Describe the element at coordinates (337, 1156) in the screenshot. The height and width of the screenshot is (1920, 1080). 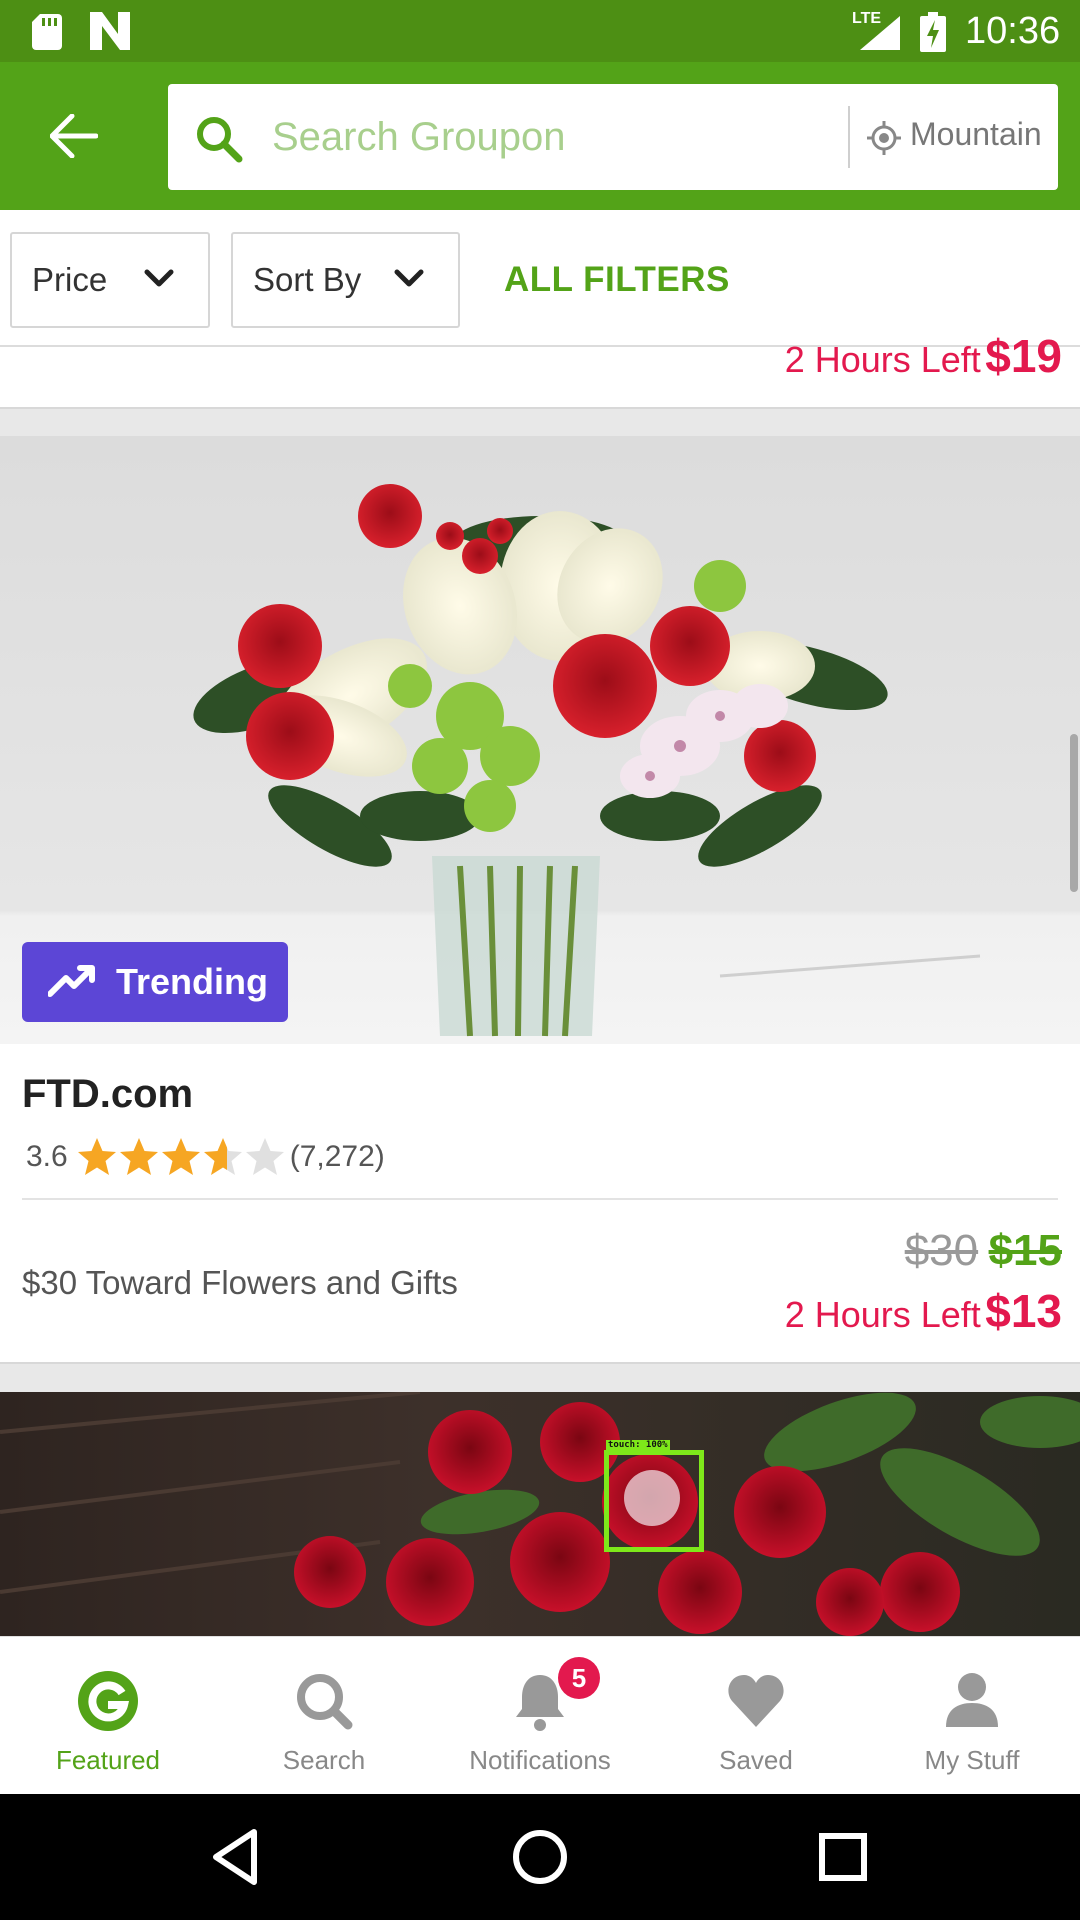
I see `review-count: (7,272)` at that location.